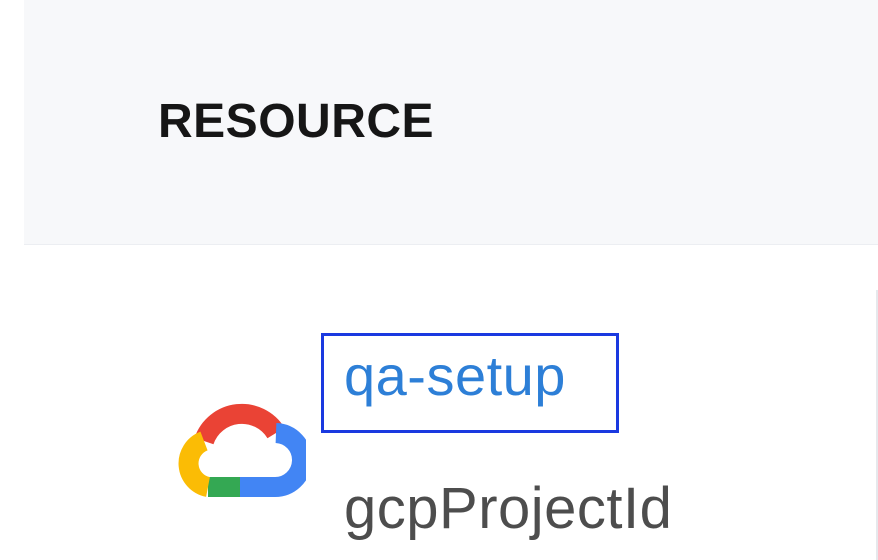  I want to click on google-cloud-icon, so click(245, 447).